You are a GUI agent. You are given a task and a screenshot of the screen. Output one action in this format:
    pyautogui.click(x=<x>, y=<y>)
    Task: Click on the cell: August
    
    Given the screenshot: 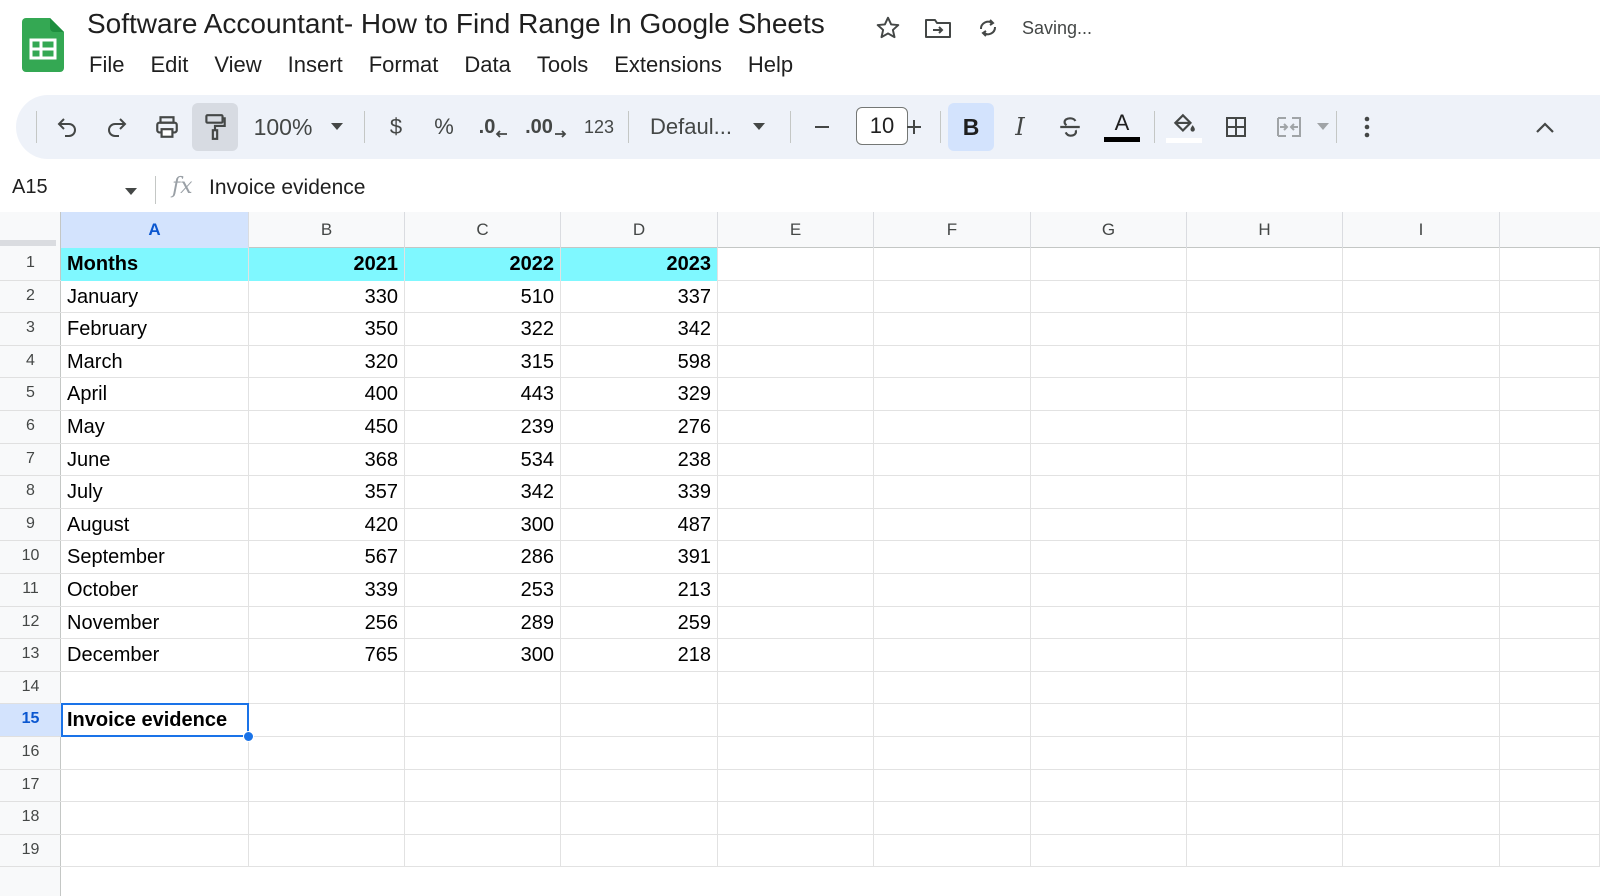 What is the action you would take?
    pyautogui.click(x=155, y=525)
    